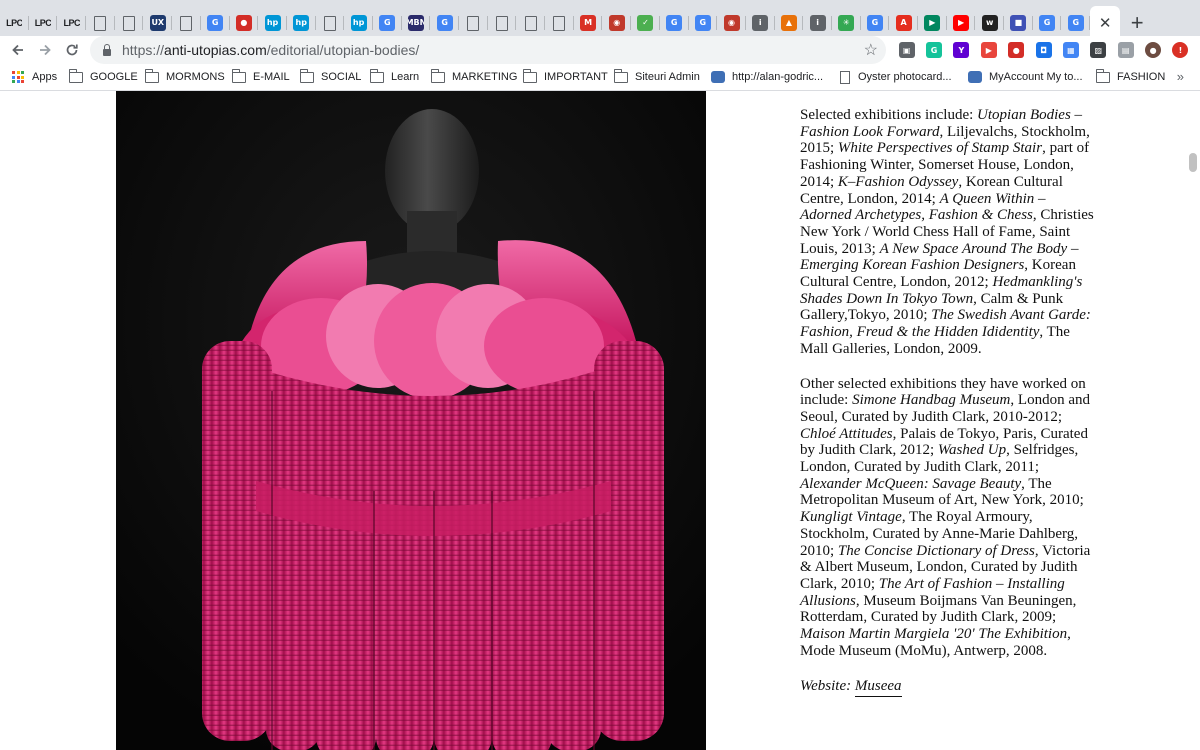  I want to click on browser-tab: ■, so click(1018, 23).